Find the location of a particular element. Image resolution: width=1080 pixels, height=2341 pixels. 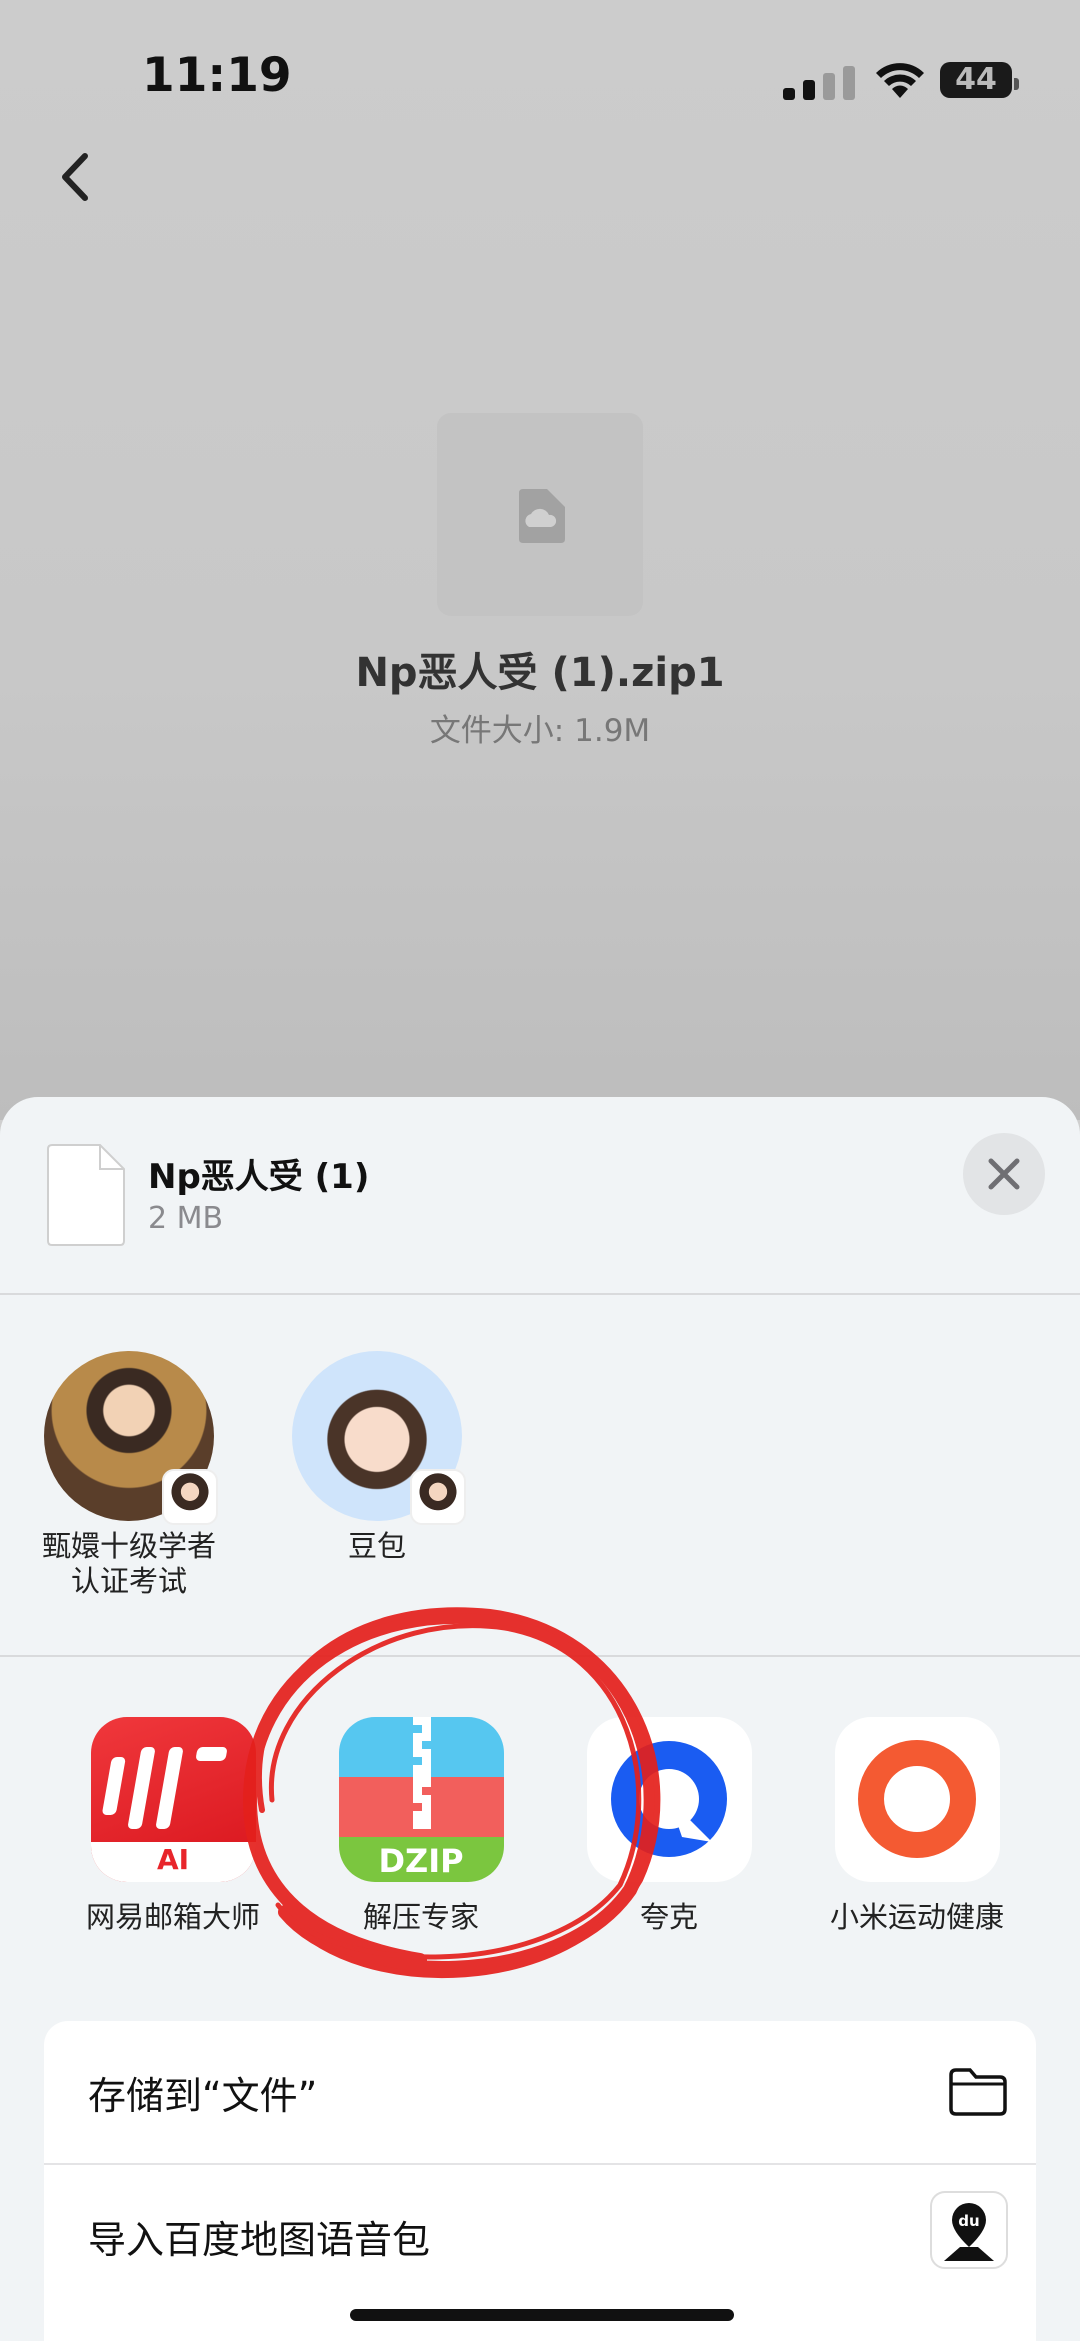

share-contact-zhenhuan: 甄嬛十级学者 认证考试 is located at coordinates (129, 1475).